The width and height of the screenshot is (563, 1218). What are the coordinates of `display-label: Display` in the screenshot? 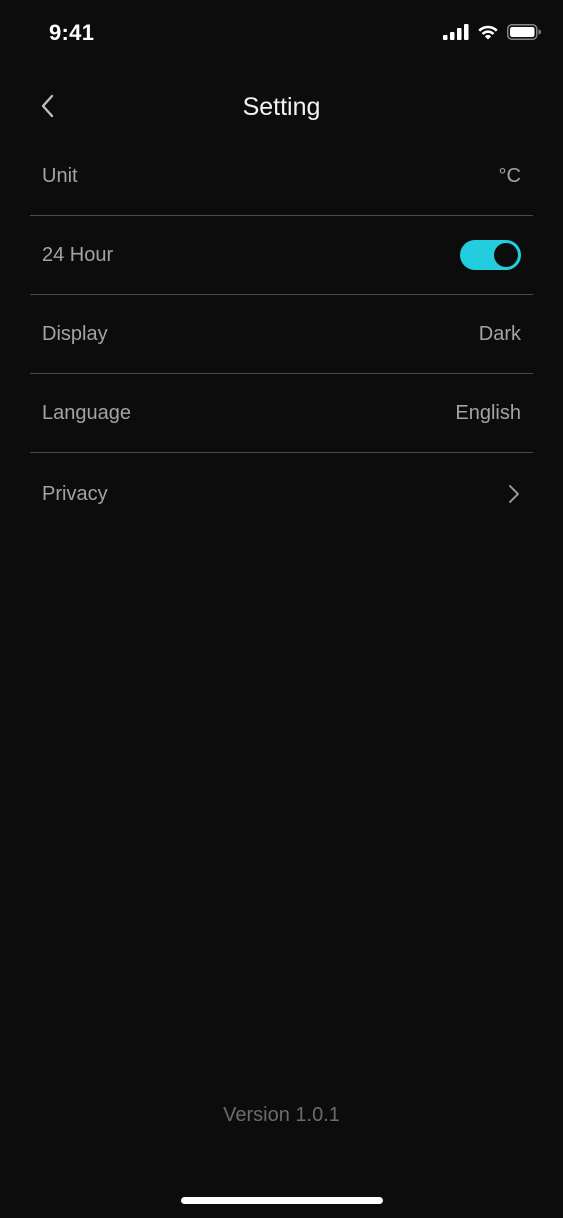 It's located at (75, 333).